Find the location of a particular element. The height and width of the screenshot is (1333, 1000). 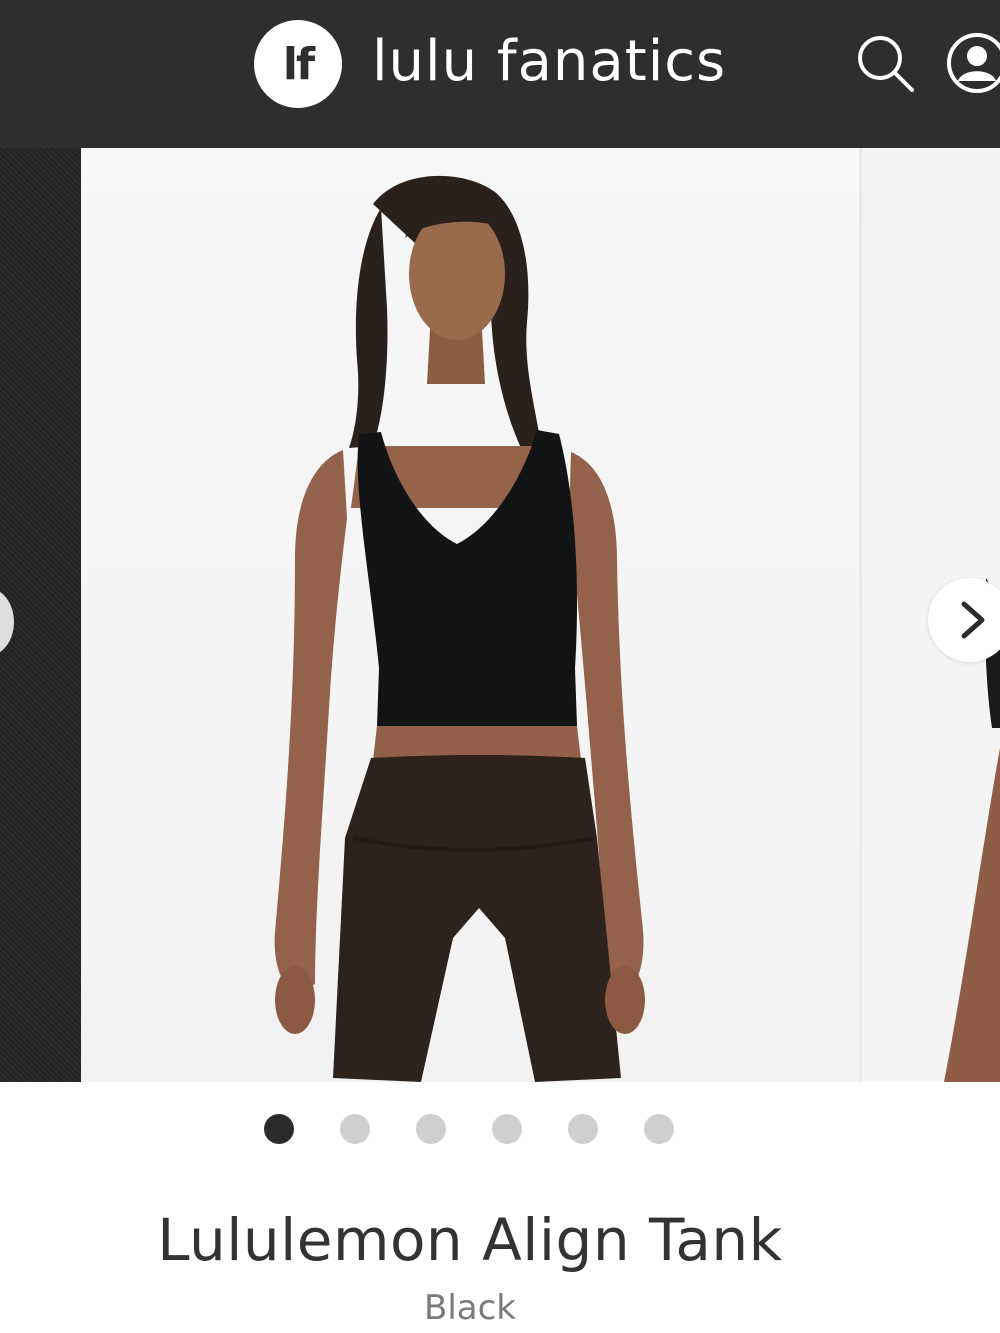

brand-name: lulu fanatics is located at coordinates (549, 61).